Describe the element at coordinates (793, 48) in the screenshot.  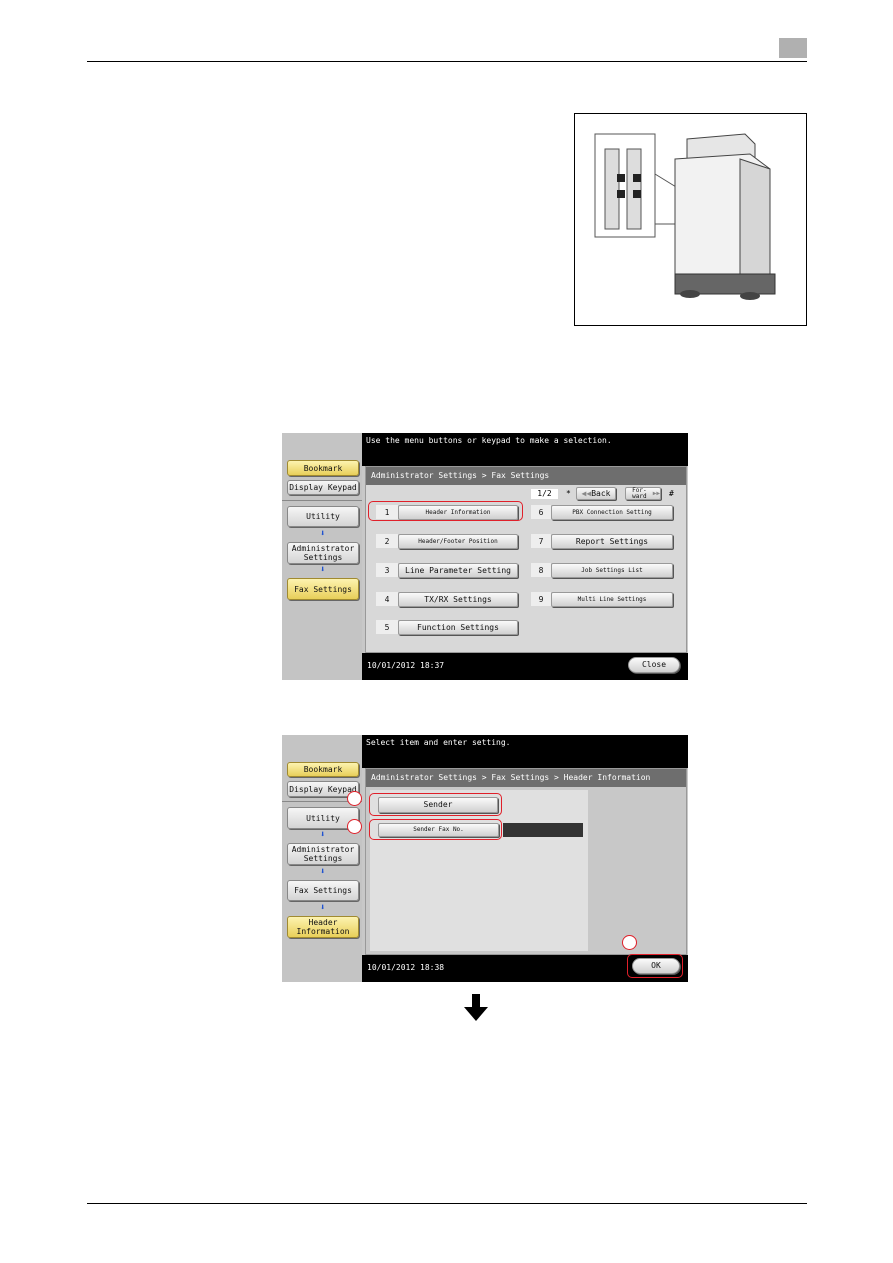
I see `page-number-box` at that location.